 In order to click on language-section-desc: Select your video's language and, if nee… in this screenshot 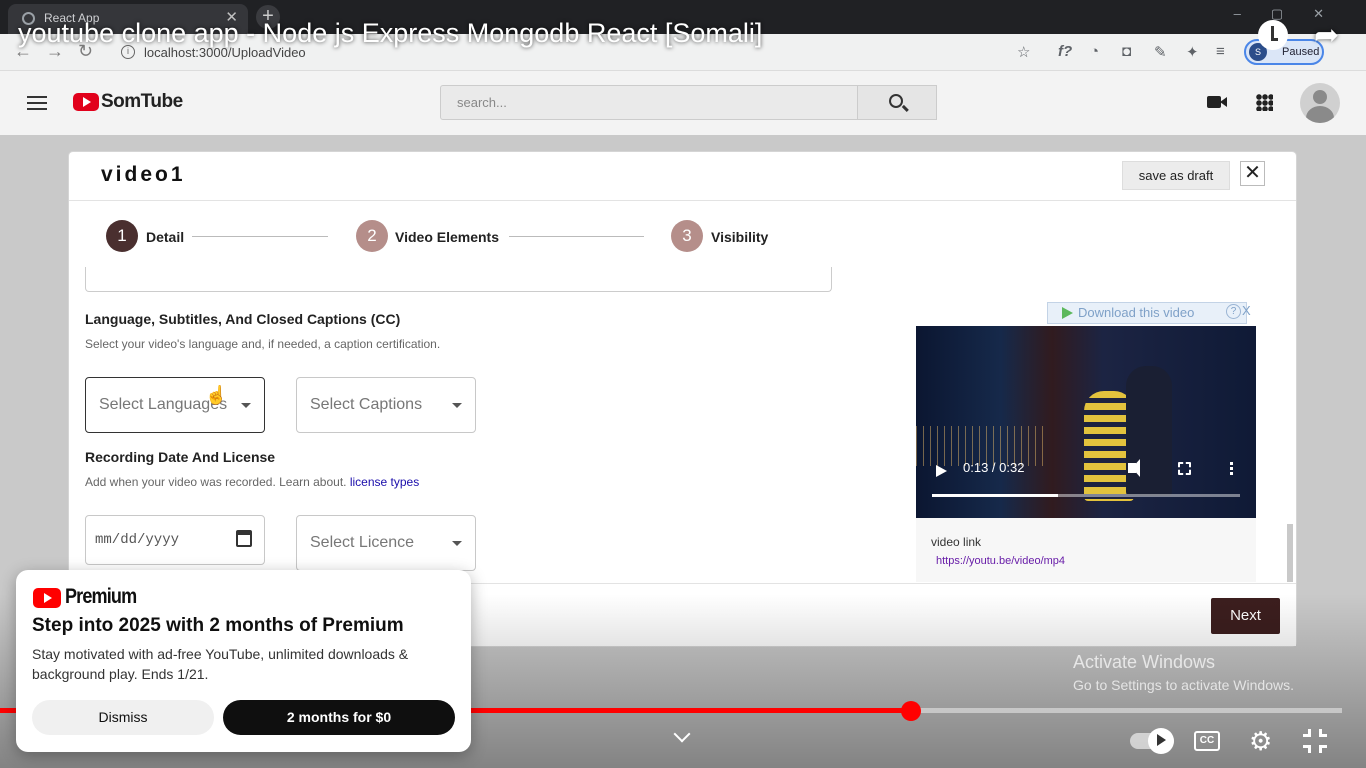, I will do `click(263, 344)`.